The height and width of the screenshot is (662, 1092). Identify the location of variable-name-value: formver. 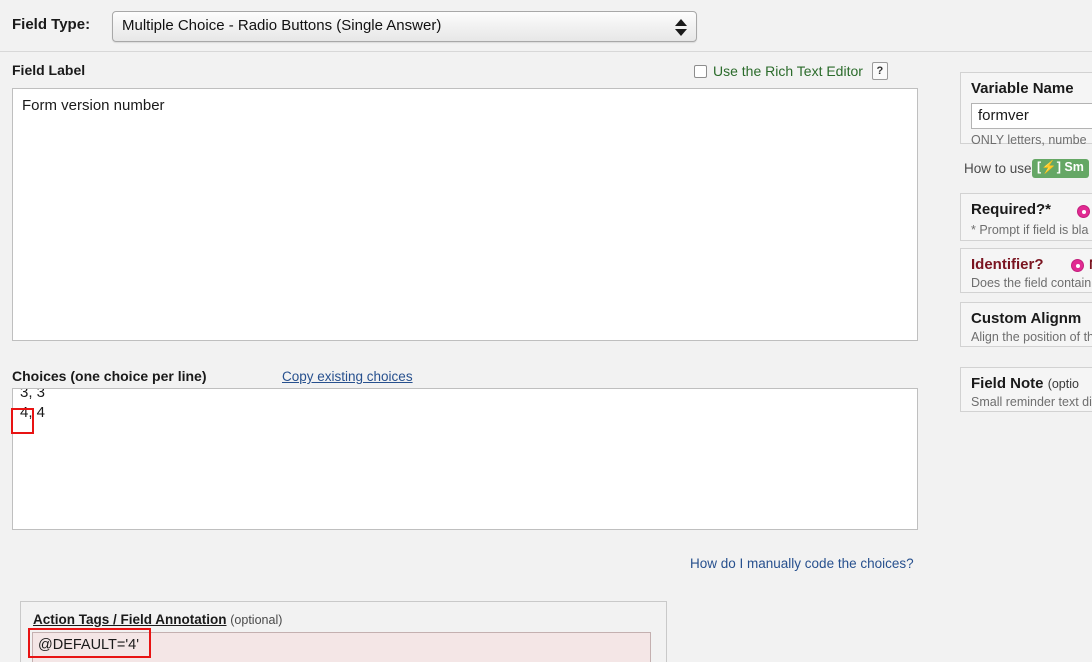
(1003, 115).